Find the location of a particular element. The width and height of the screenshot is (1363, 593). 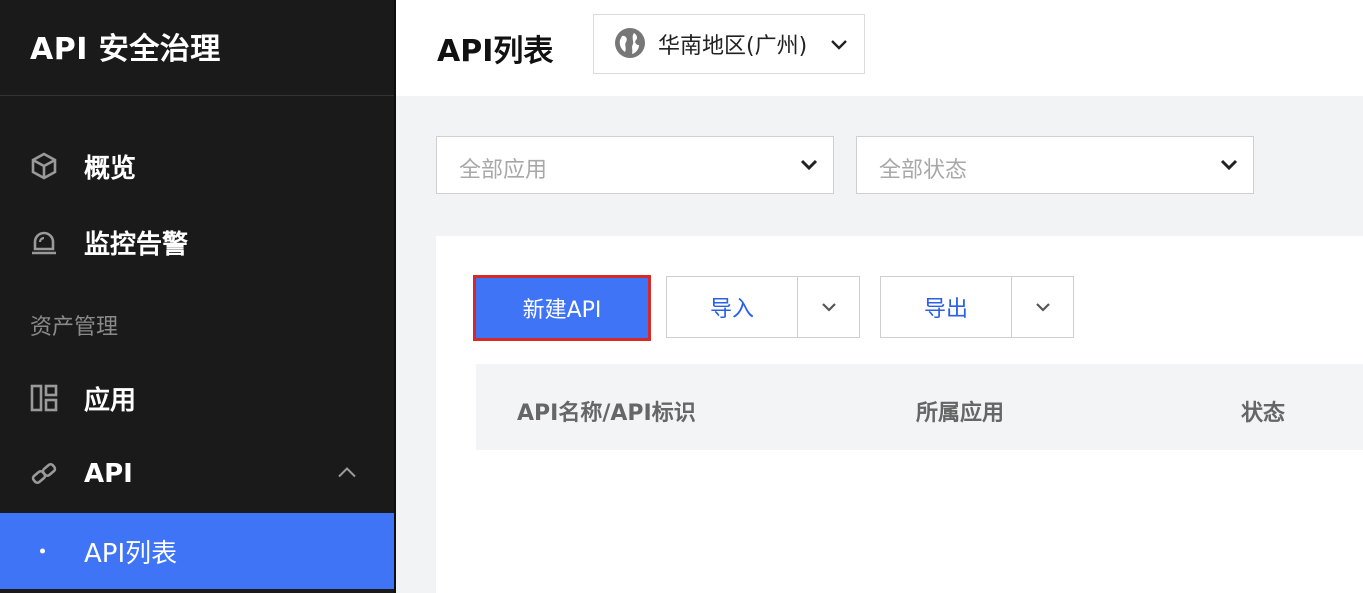

region-selector: 华南地区(广州) is located at coordinates (729, 44).